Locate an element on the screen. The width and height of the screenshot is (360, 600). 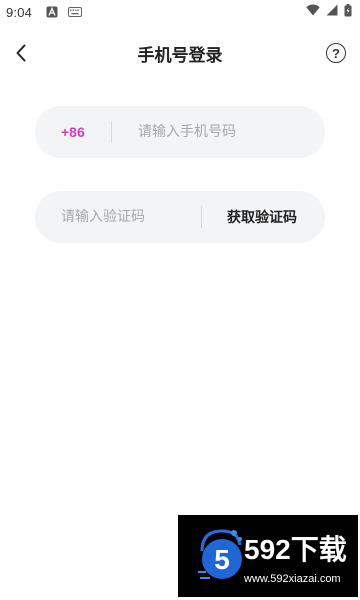
battery-icon is located at coordinates (348, 12).